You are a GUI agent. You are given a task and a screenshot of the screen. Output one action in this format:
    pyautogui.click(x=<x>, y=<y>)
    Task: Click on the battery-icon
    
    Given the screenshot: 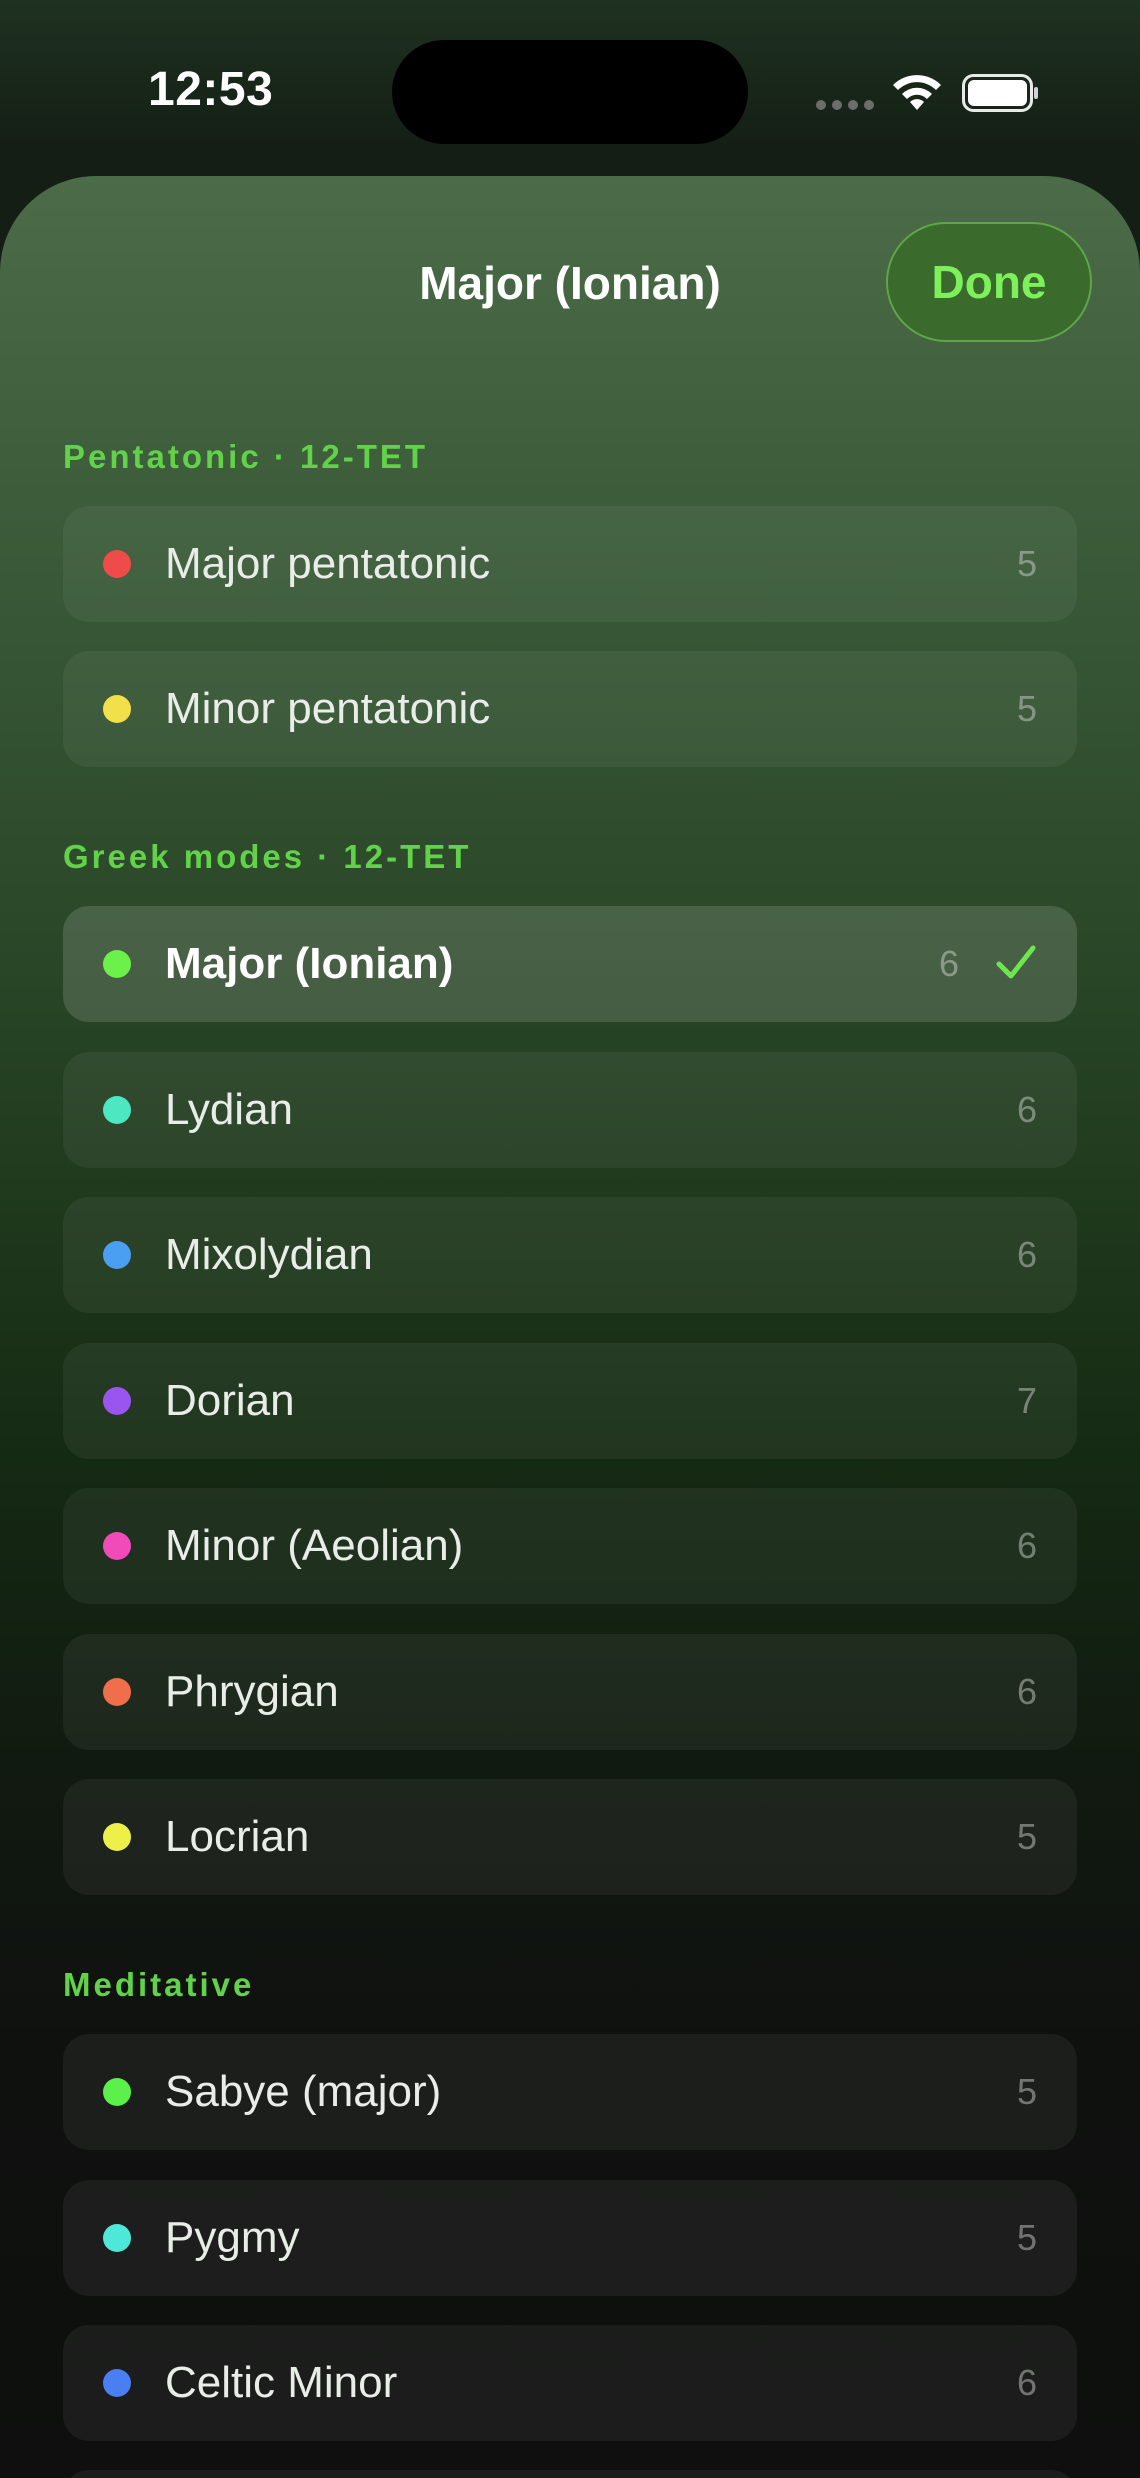 What is the action you would take?
    pyautogui.click(x=1000, y=93)
    